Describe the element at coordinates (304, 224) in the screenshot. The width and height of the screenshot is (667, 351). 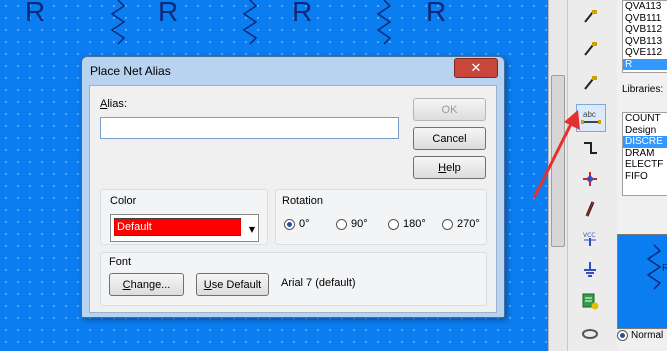
I see `rotation-0-label: 0°` at that location.